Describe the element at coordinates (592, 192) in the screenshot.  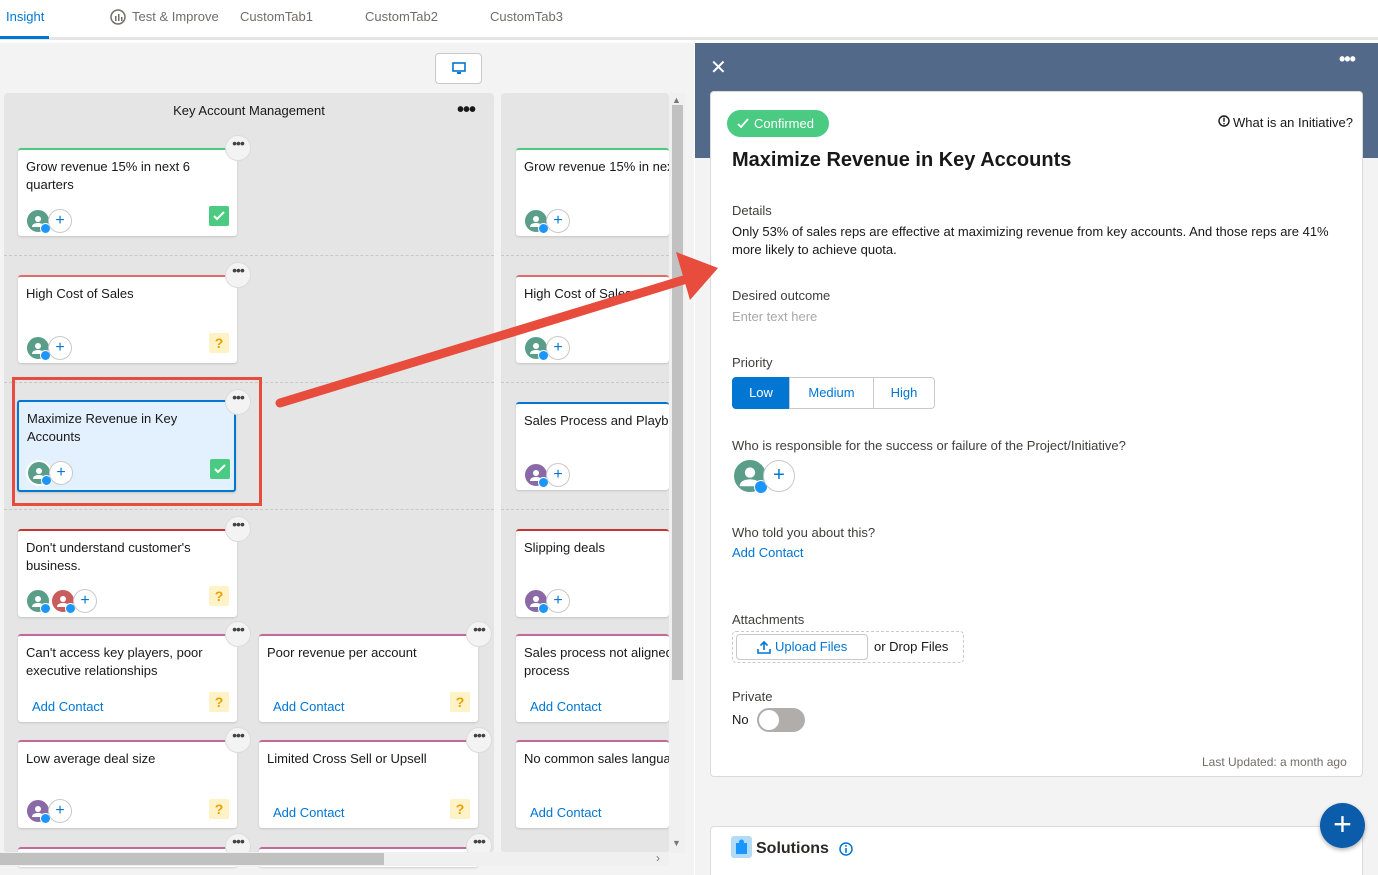
I see `card-col2-grow-revenue: Grow revenue 15% in nex quarters +` at that location.